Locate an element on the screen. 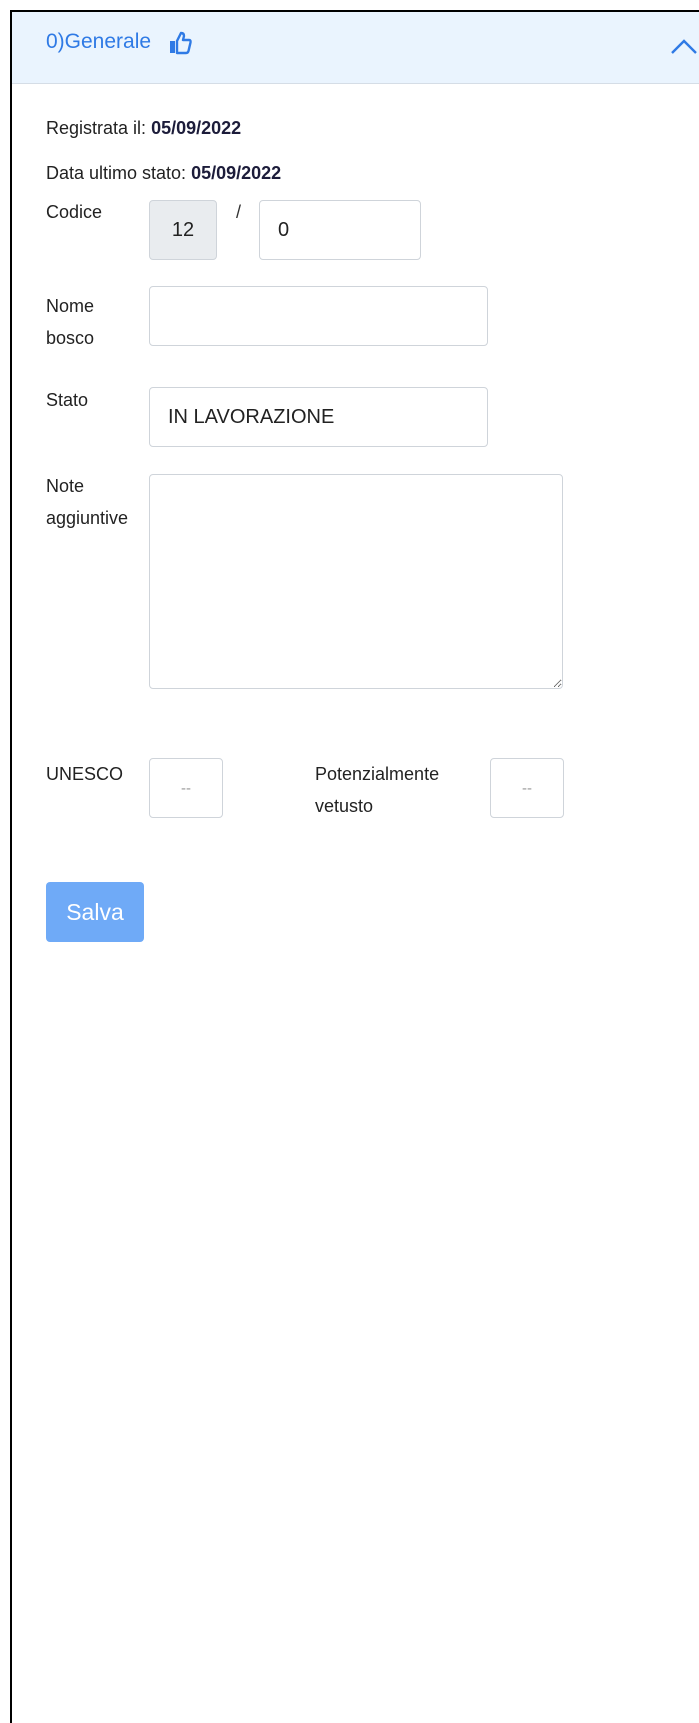  codice-prefix-field is located at coordinates (183, 230).